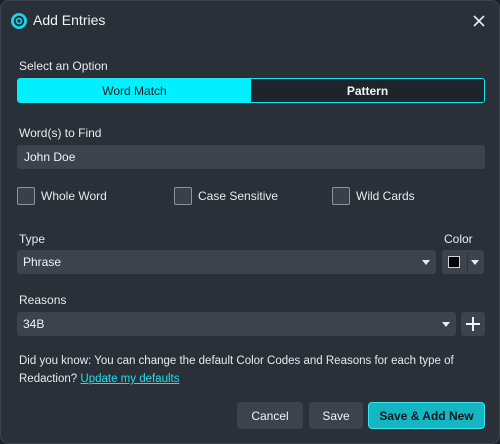  I want to click on case-sensitive-label: Case Sensitive, so click(238, 196).